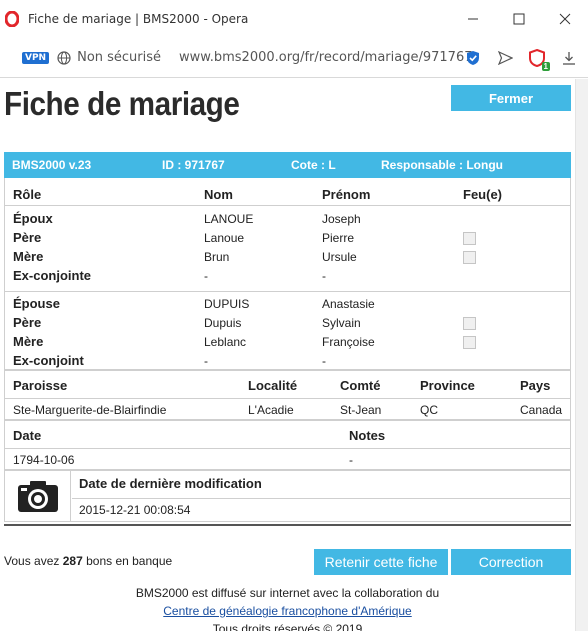 This screenshot has width=588, height=631. I want to click on header-date: Date, so click(27, 435).